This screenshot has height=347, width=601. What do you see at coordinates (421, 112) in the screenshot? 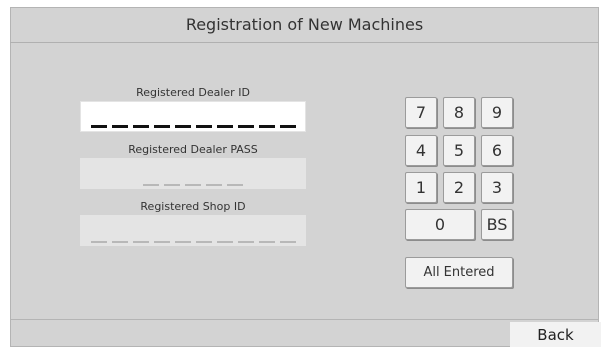
I see `key-7: 7` at bounding box center [421, 112].